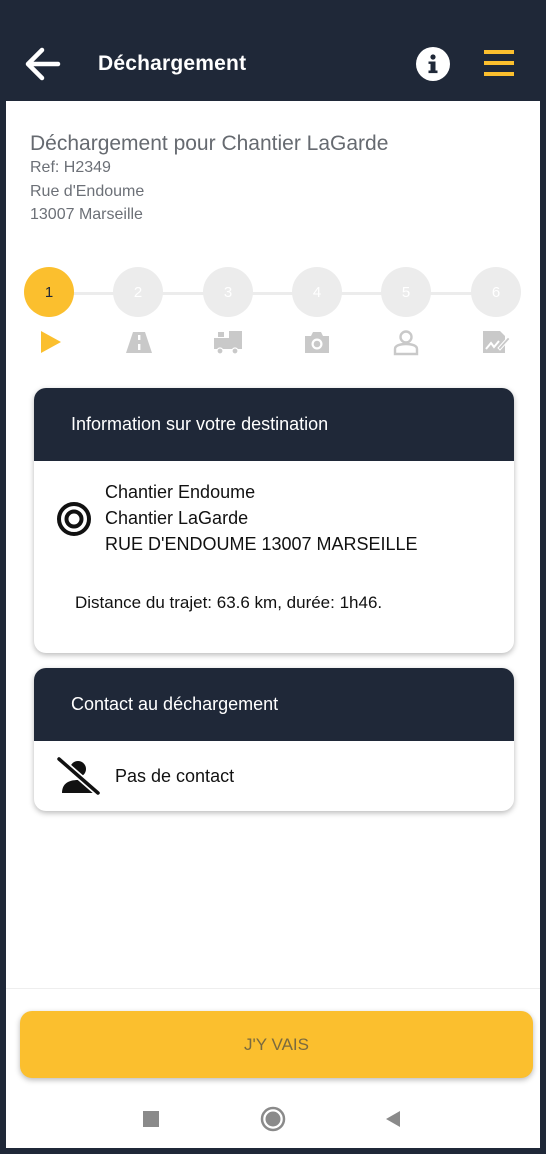 The width and height of the screenshot is (546, 1154). I want to click on info-button, so click(433, 64).